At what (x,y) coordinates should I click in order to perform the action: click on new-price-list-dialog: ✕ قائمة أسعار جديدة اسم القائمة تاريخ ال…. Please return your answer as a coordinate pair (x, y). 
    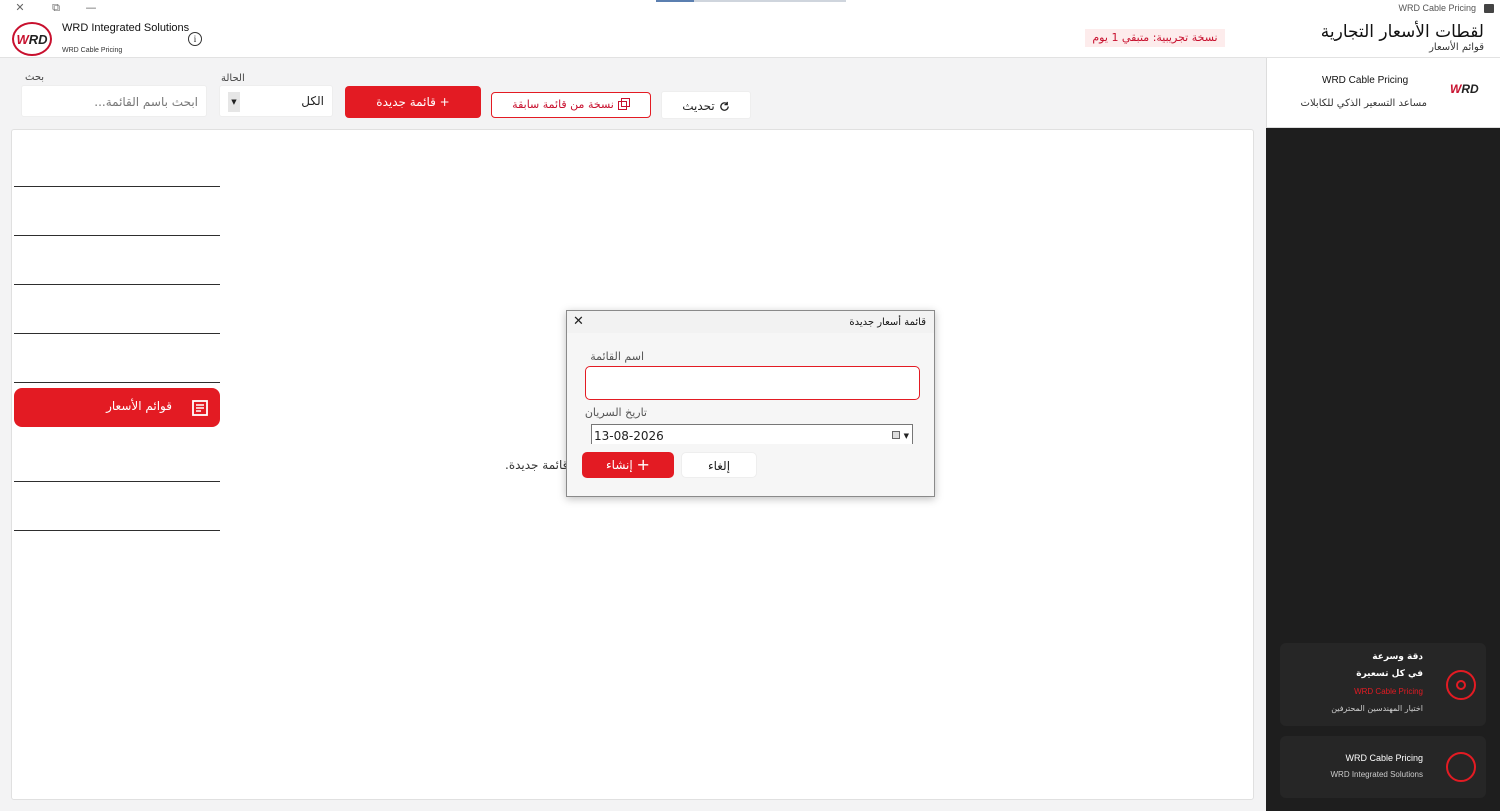
    Looking at the image, I should click on (750, 403).